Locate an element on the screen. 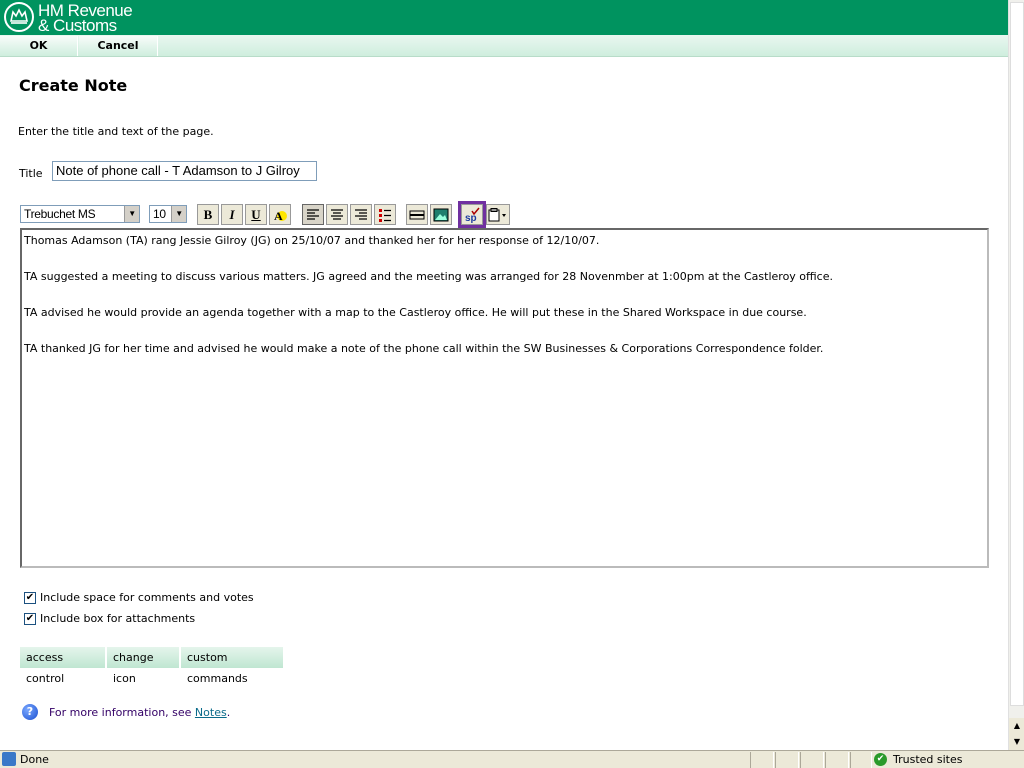 The width and height of the screenshot is (1024, 768). align-left-icon is located at coordinates (313, 214).